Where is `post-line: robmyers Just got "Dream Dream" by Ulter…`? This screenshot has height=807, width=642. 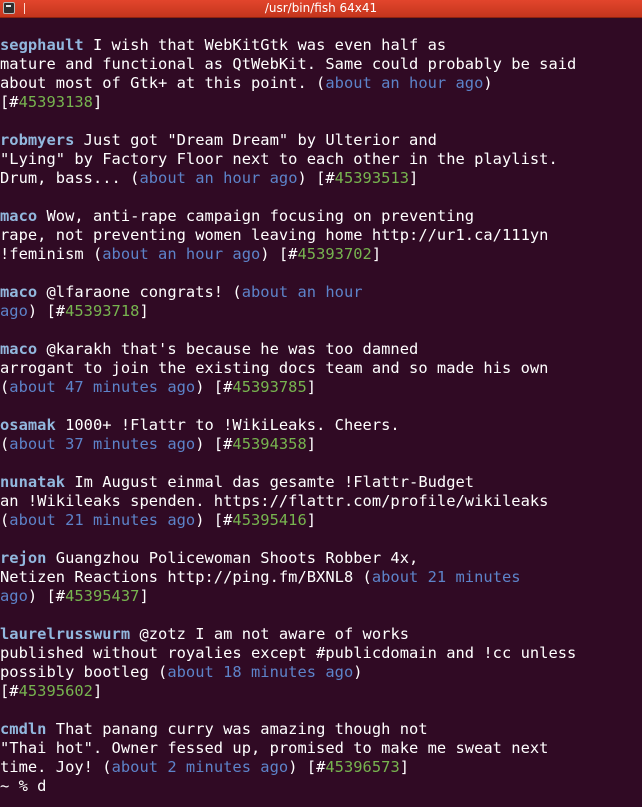 post-line: robmyers Just got "Dream Dream" by Ulter… is located at coordinates (321, 140).